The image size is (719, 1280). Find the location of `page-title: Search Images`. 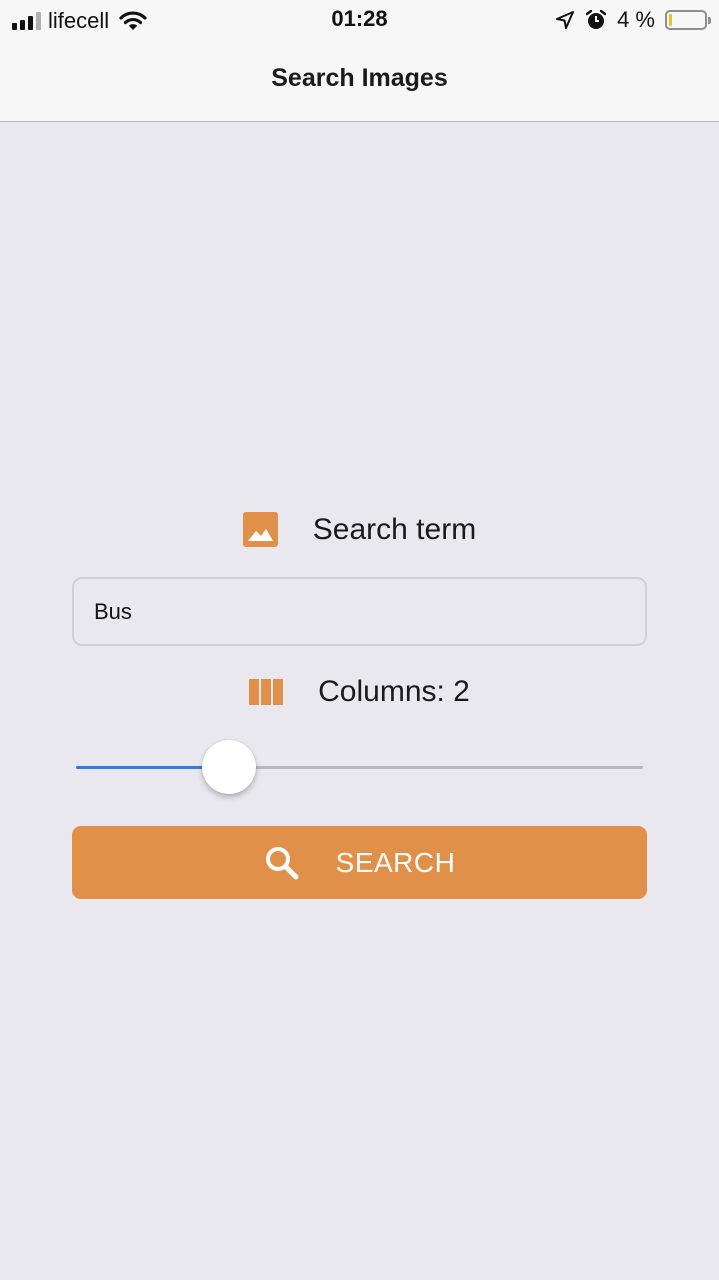

page-title: Search Images is located at coordinates (359, 78).